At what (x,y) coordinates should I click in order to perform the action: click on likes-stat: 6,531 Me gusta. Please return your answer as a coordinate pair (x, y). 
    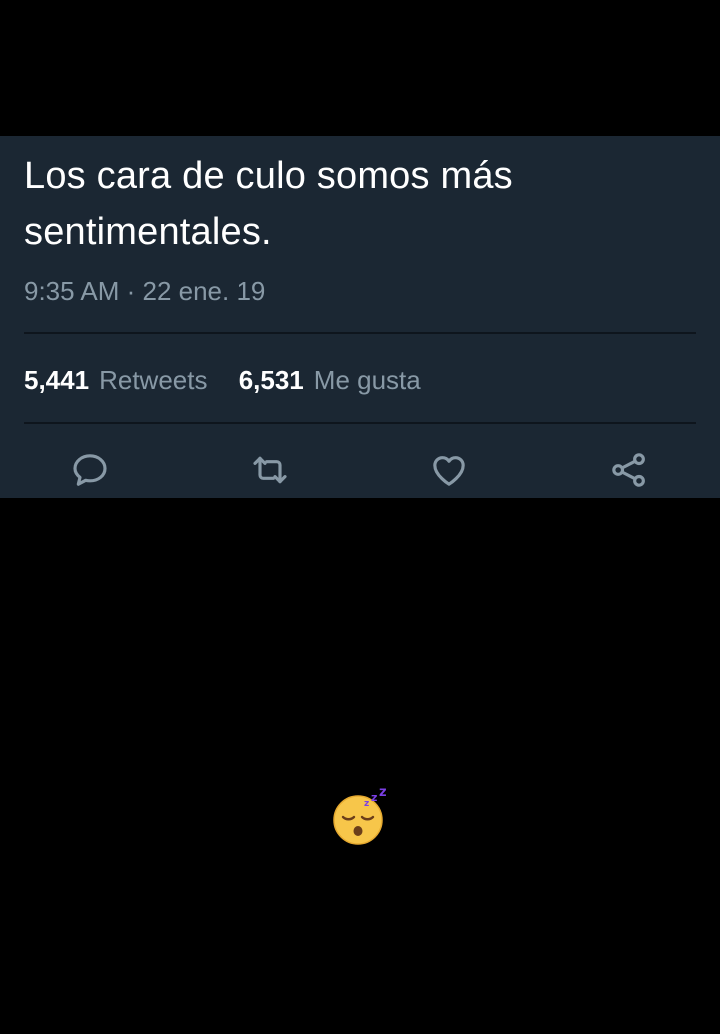
    Looking at the image, I should click on (330, 380).